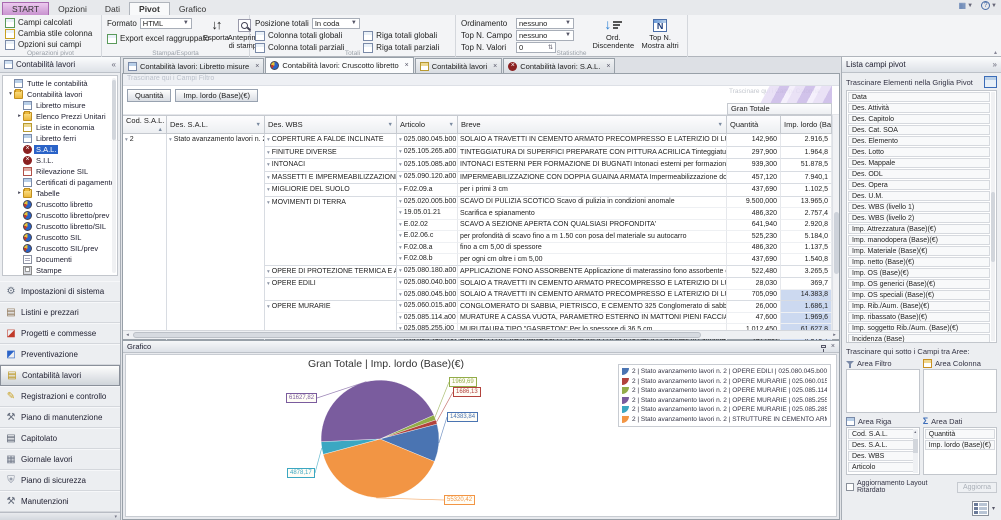 This screenshot has height=520, width=1001. What do you see at coordinates (754, 202) in the screenshot?
I see `quantita-cell: 9.500,000` at bounding box center [754, 202].